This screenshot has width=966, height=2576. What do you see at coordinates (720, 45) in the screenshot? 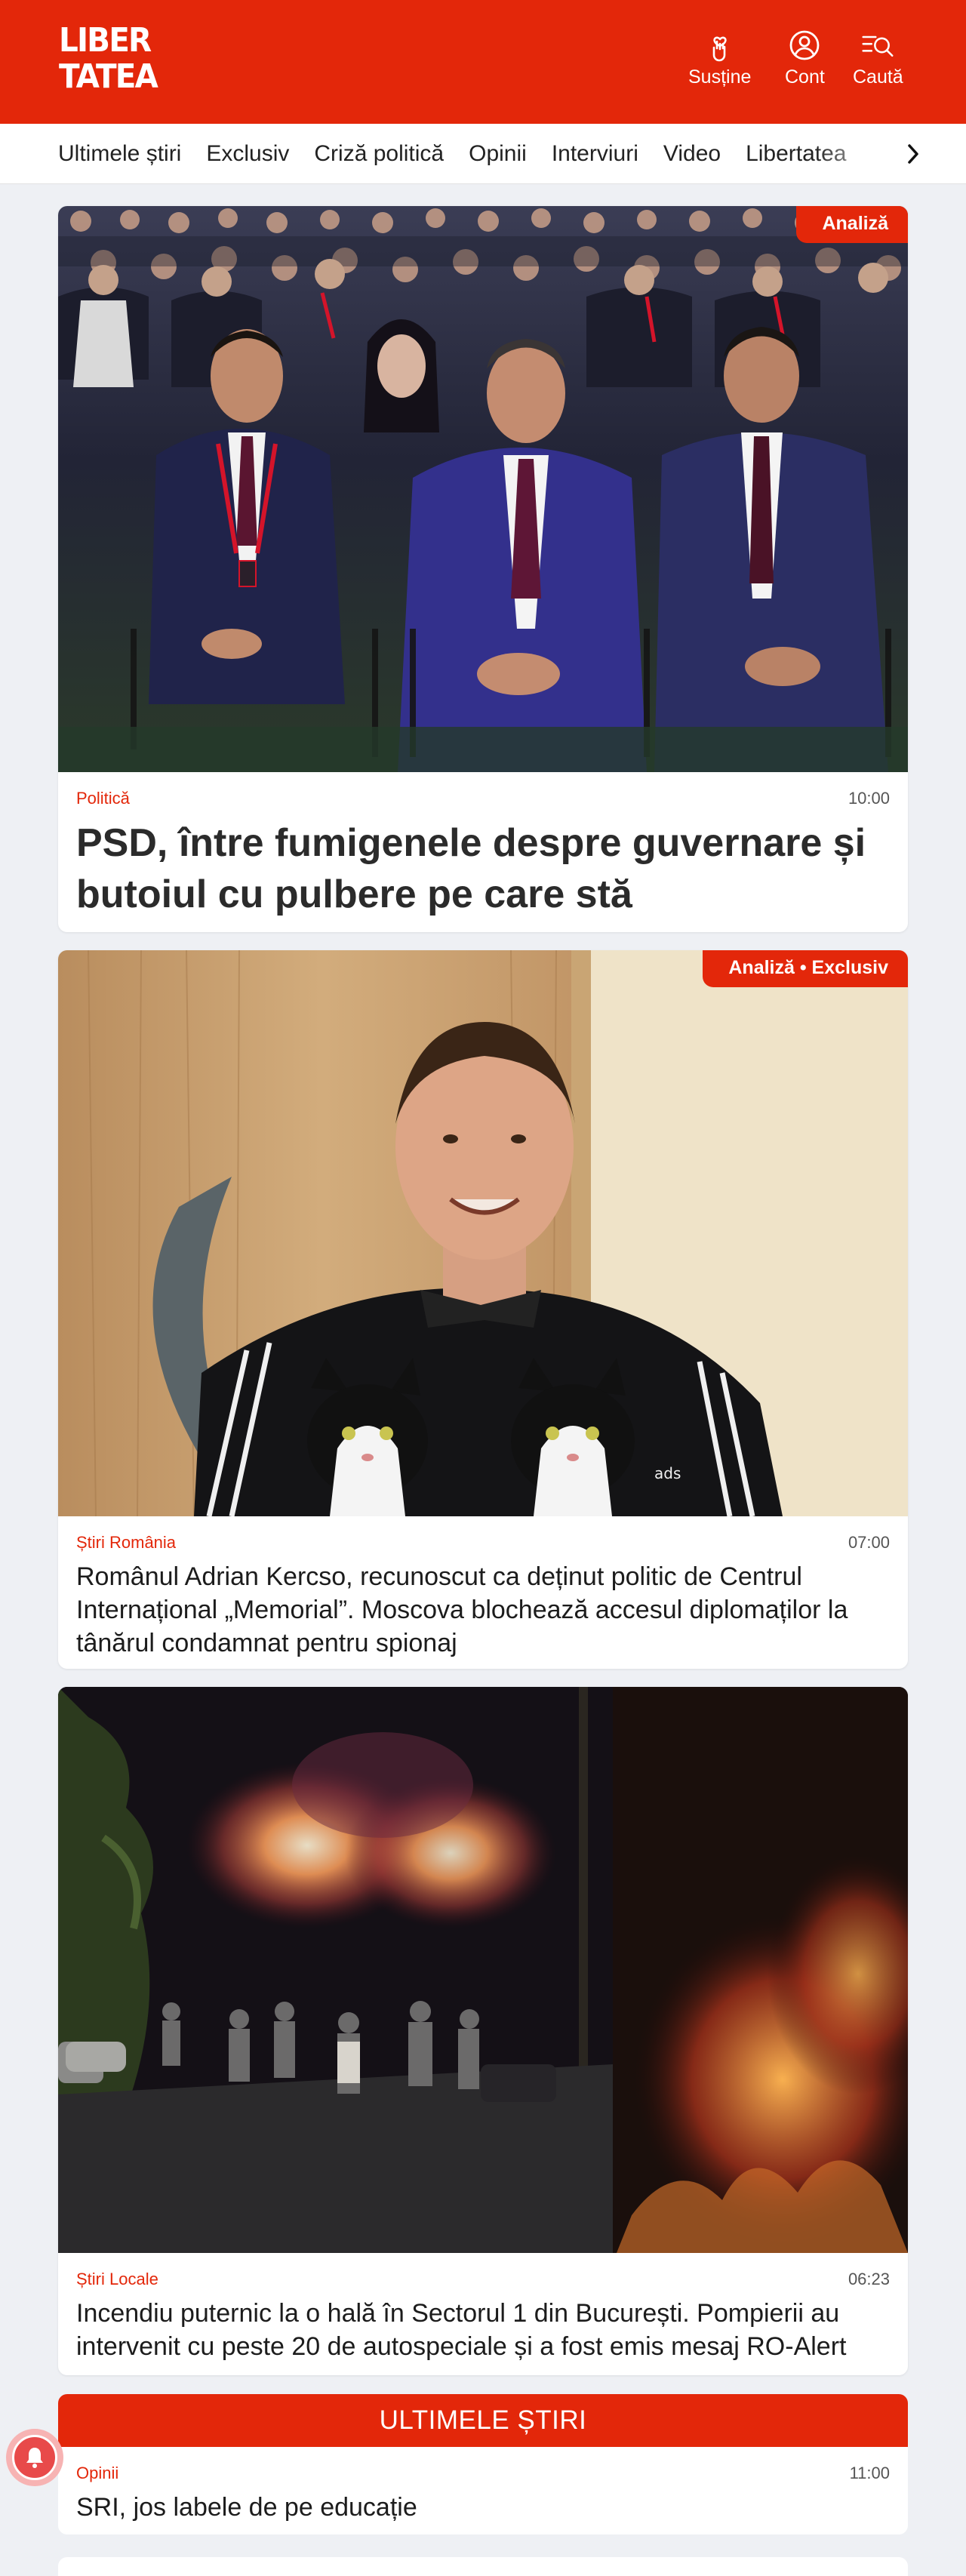
I see `hand-heart-icon` at bounding box center [720, 45].